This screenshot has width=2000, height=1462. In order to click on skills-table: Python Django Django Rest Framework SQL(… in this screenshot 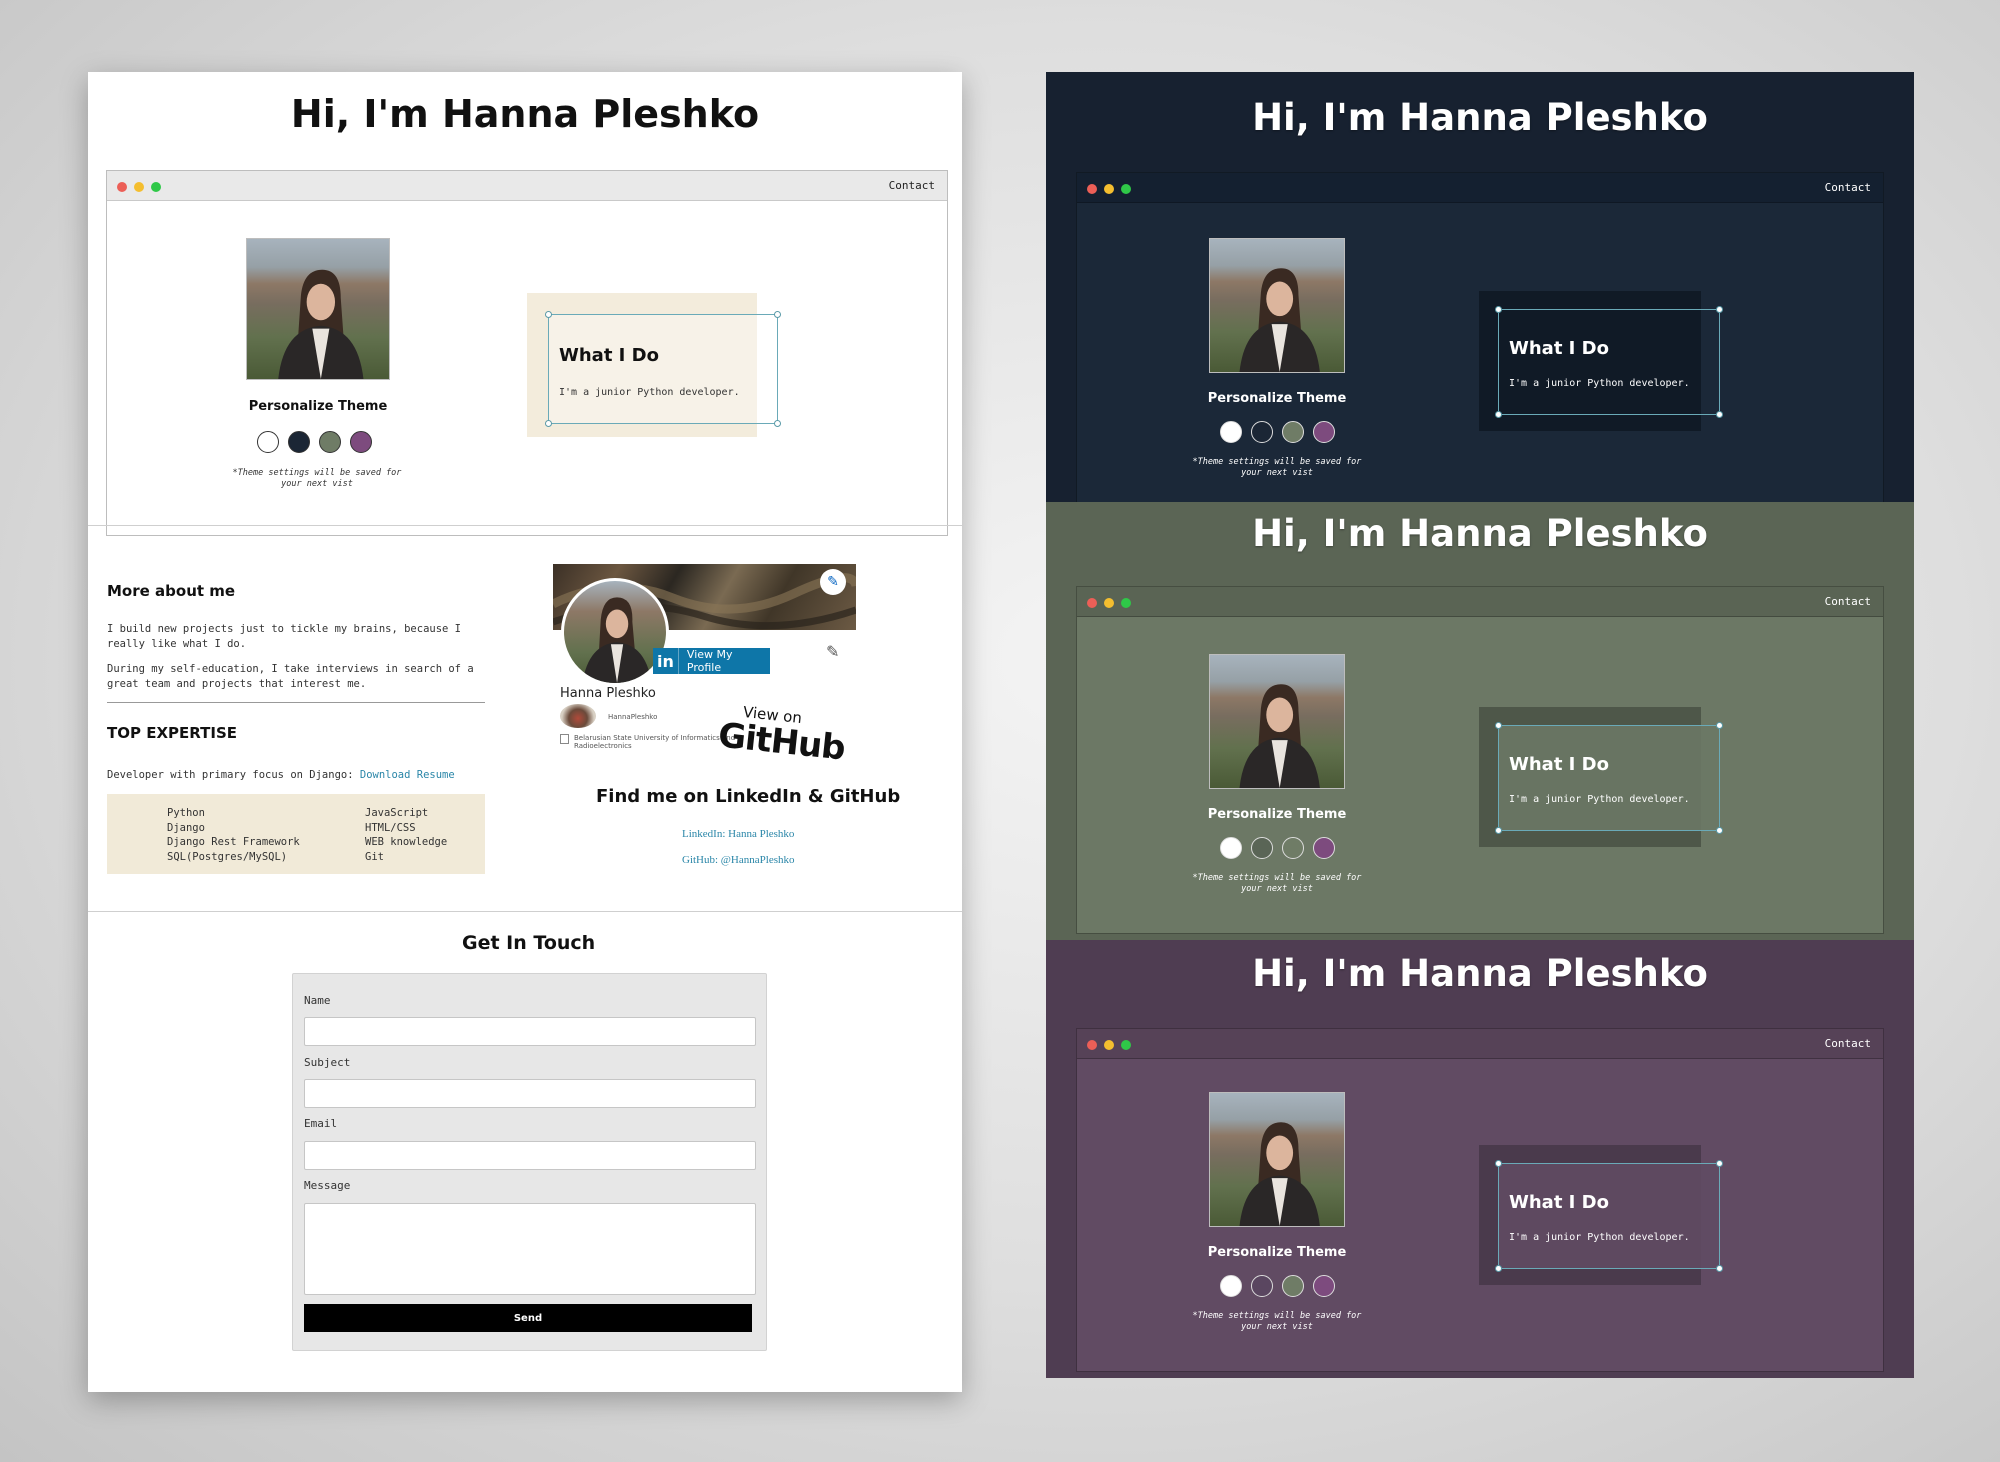, I will do `click(296, 834)`.